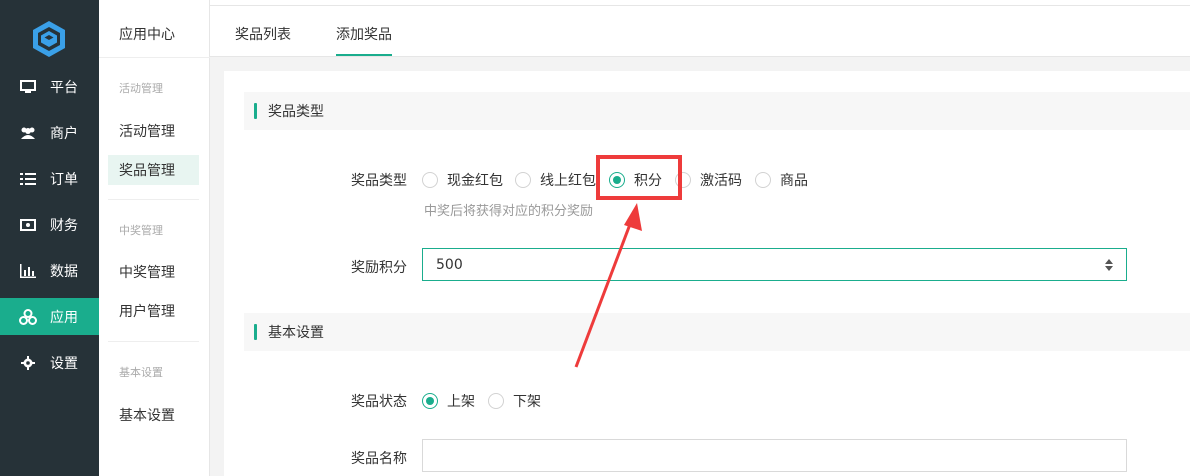 The height and width of the screenshot is (476, 1190). I want to click on radio-online-redpacket: 线上红包, so click(555, 180).